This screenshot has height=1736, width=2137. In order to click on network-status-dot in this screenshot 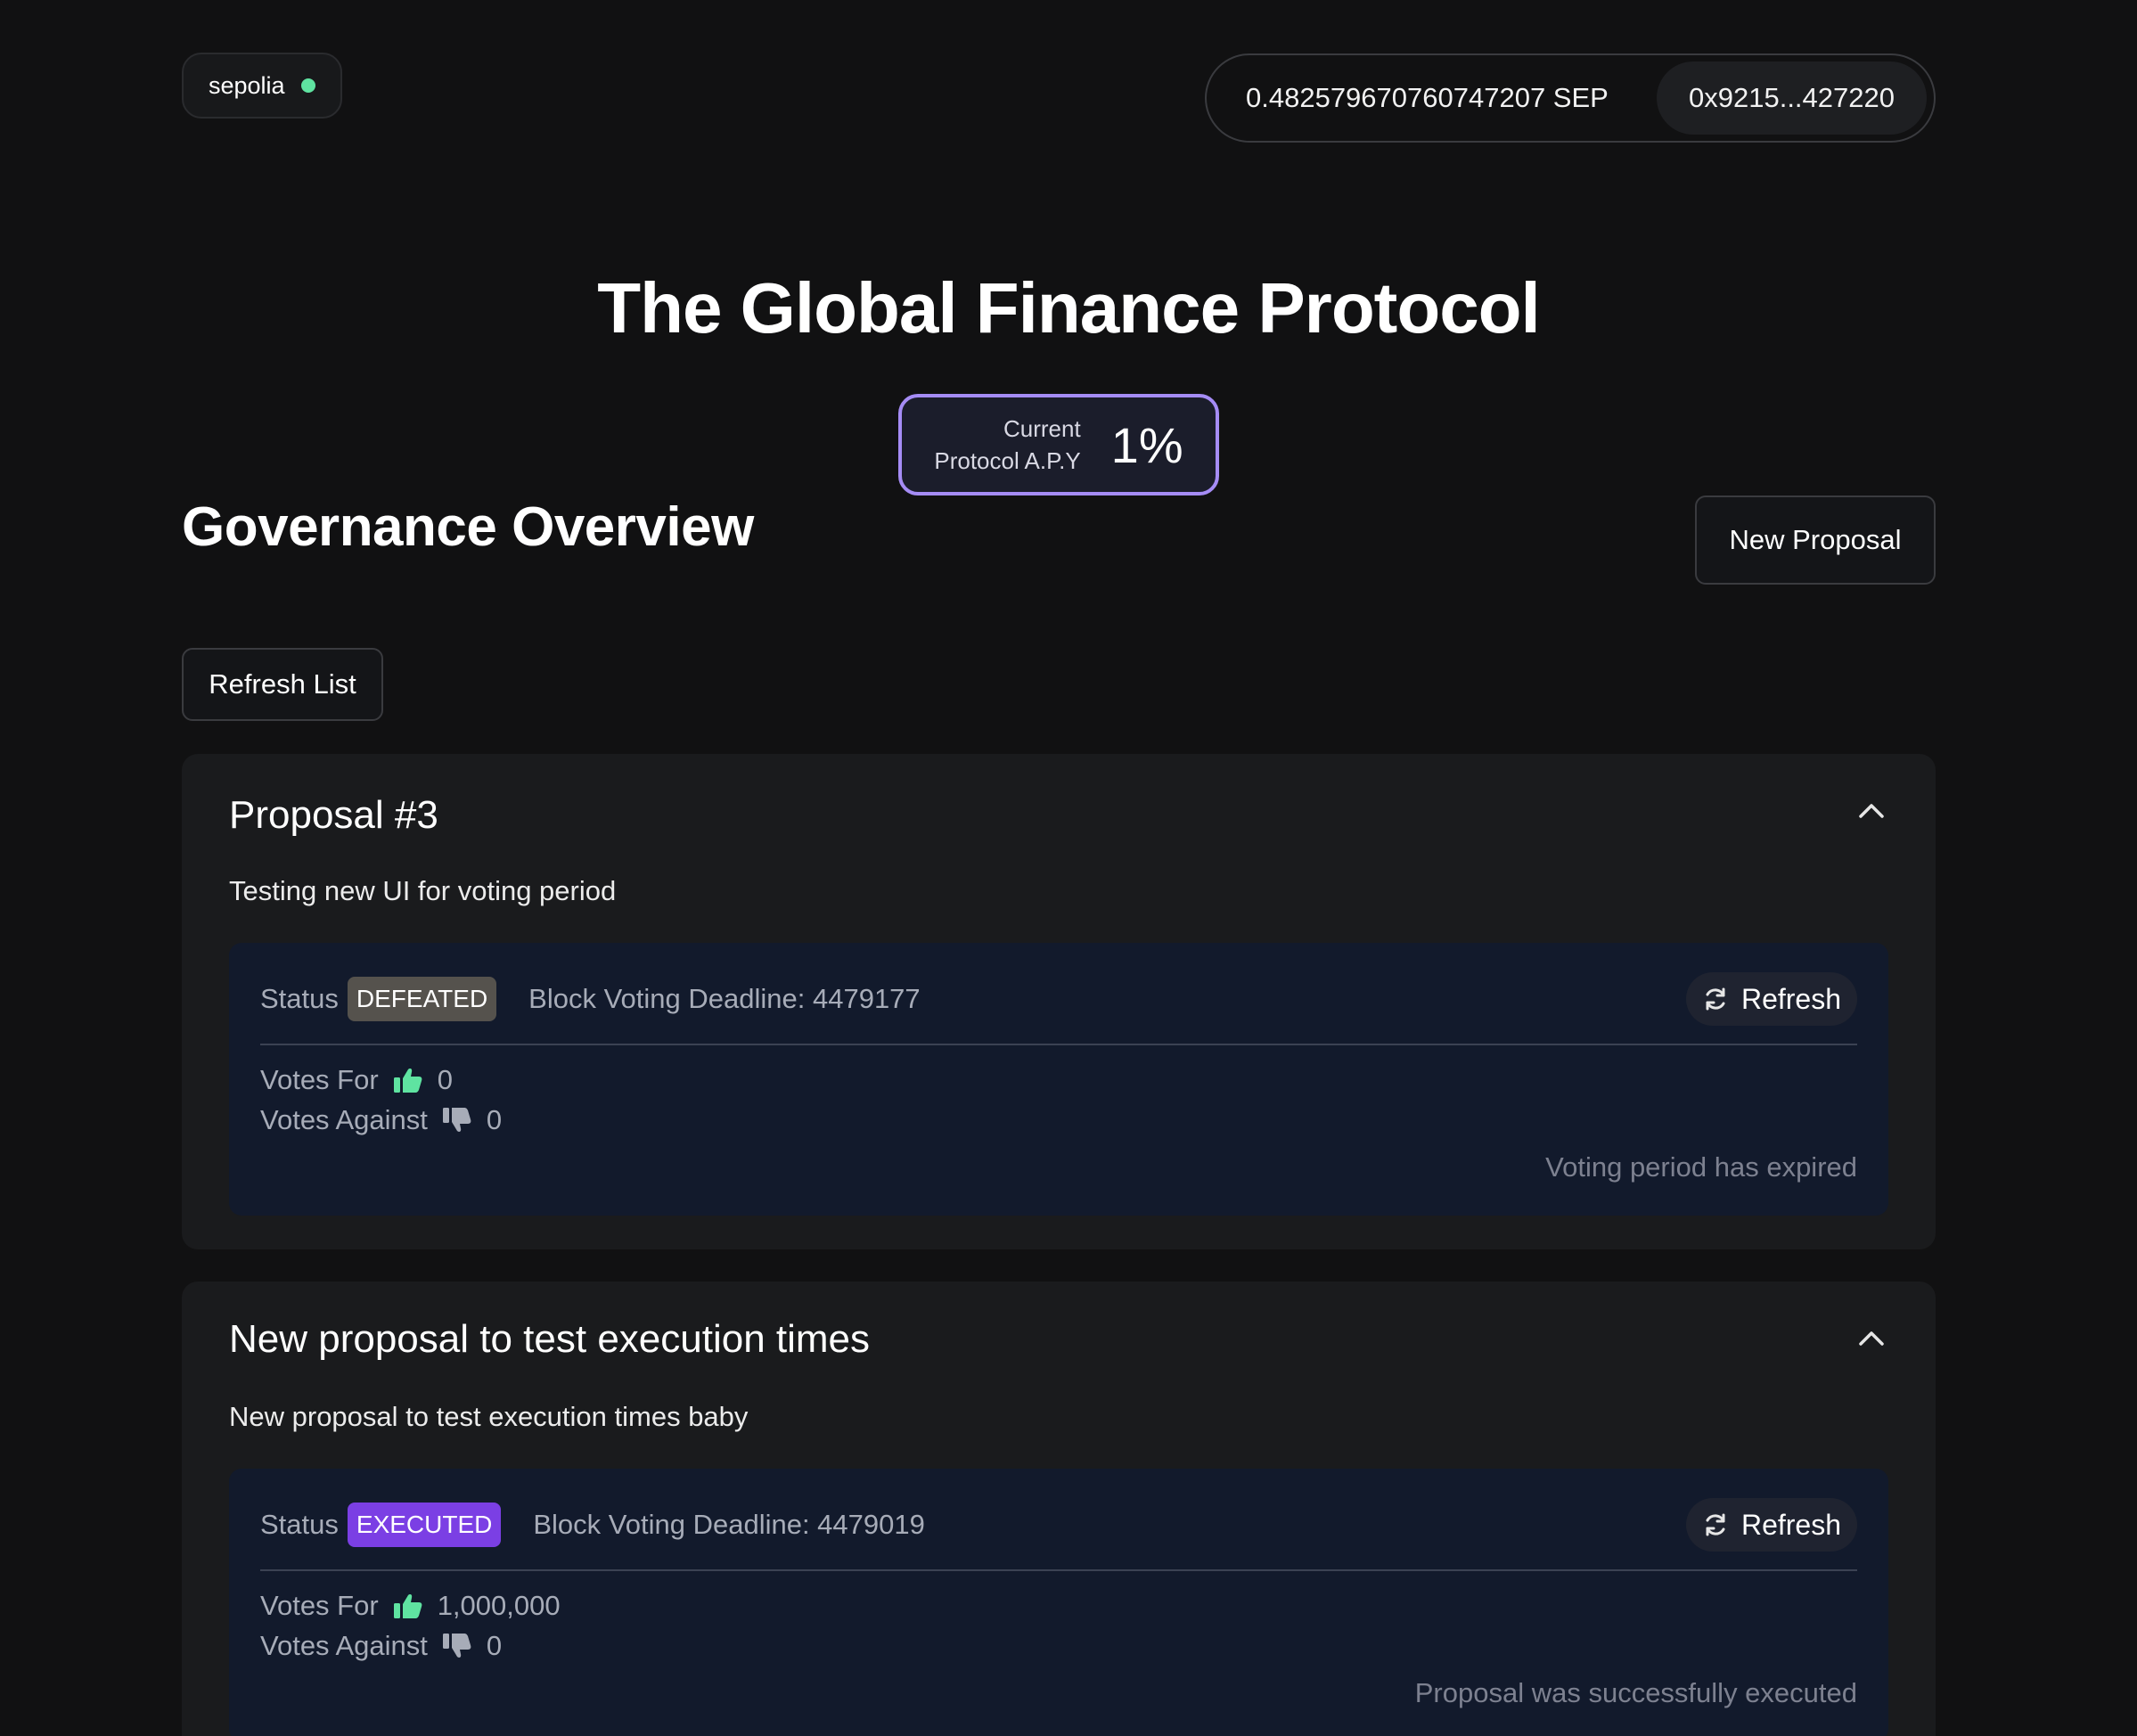, I will do `click(307, 86)`.